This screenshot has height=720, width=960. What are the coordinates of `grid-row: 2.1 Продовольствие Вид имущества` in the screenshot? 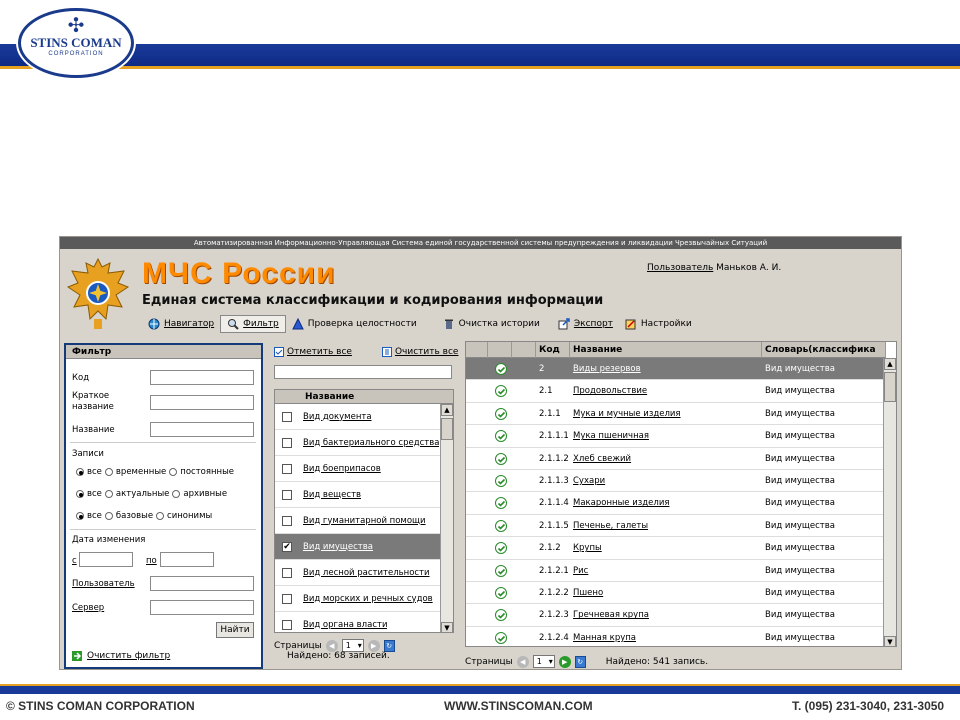 It's located at (675, 391).